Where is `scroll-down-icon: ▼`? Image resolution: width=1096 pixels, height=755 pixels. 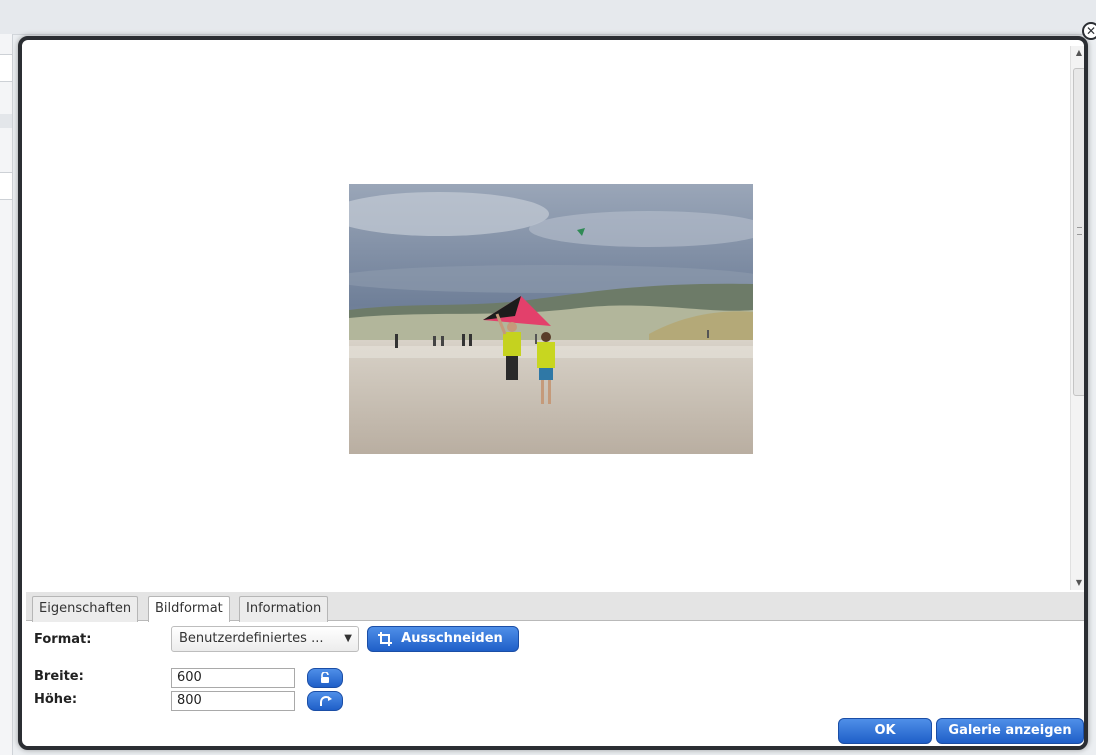 scroll-down-icon: ▼ is located at coordinates (1077, 583).